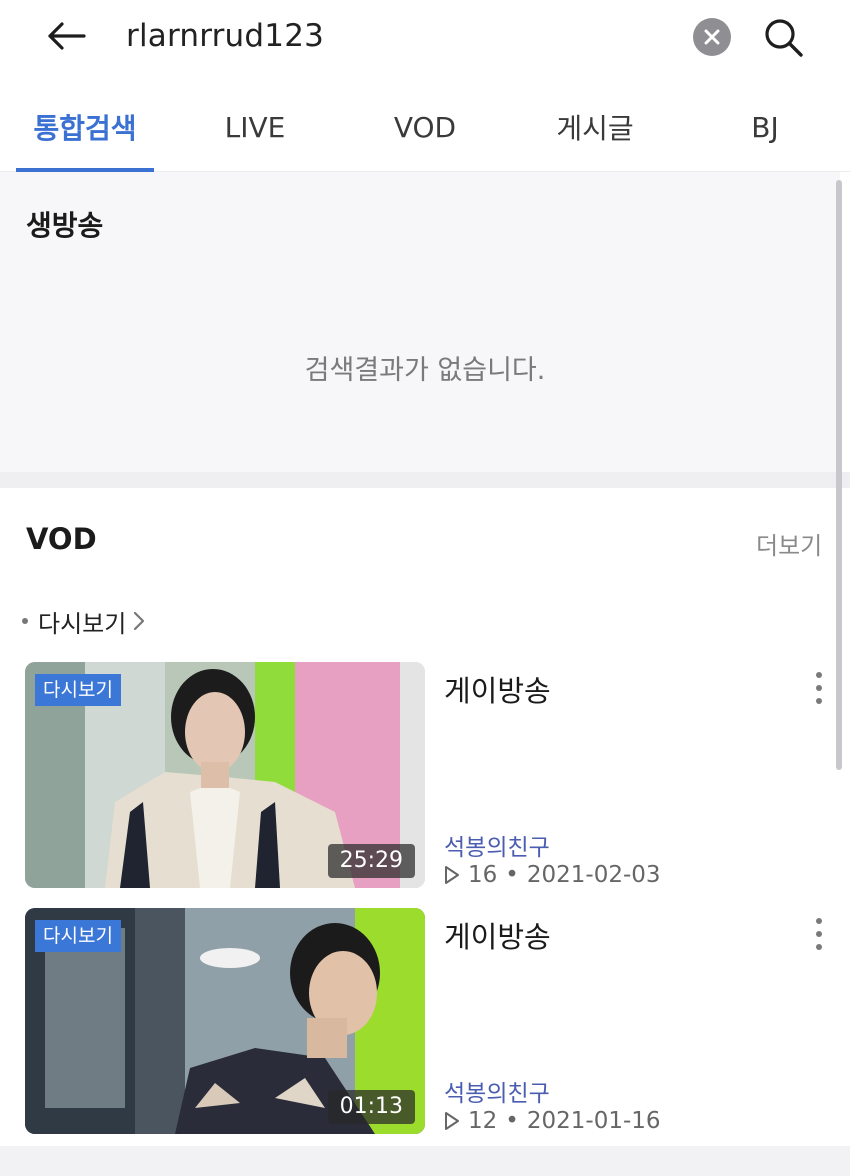  I want to click on search-icon, so click(784, 38).